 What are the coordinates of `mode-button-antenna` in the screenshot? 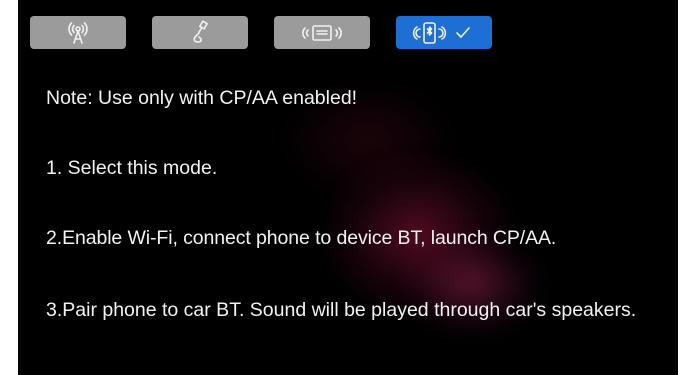 It's located at (78, 32).